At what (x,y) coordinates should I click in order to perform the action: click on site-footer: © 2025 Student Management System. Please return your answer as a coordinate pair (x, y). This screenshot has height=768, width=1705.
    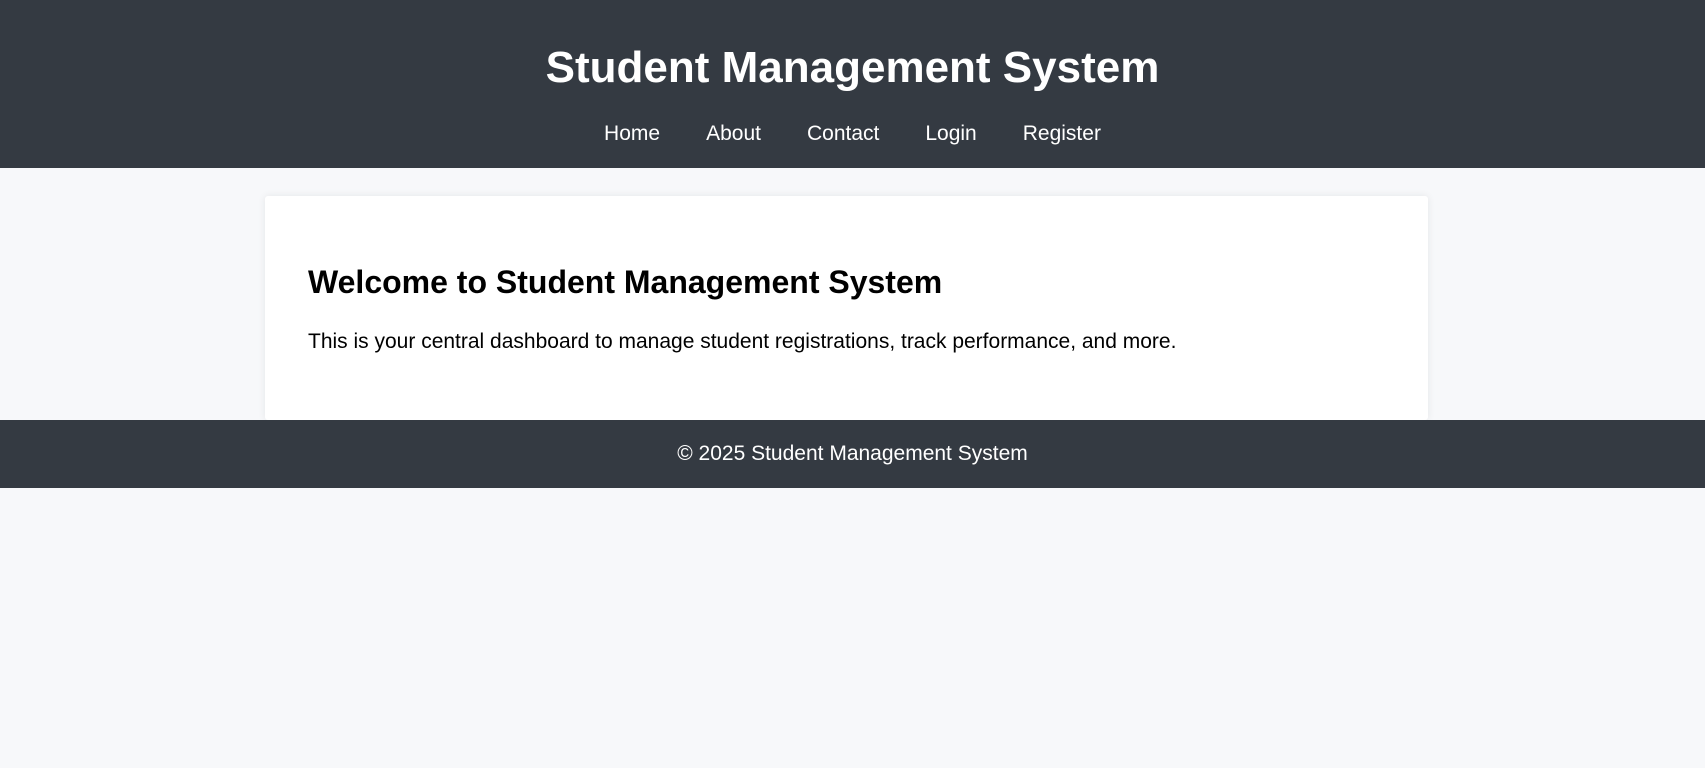
    Looking at the image, I should click on (852, 454).